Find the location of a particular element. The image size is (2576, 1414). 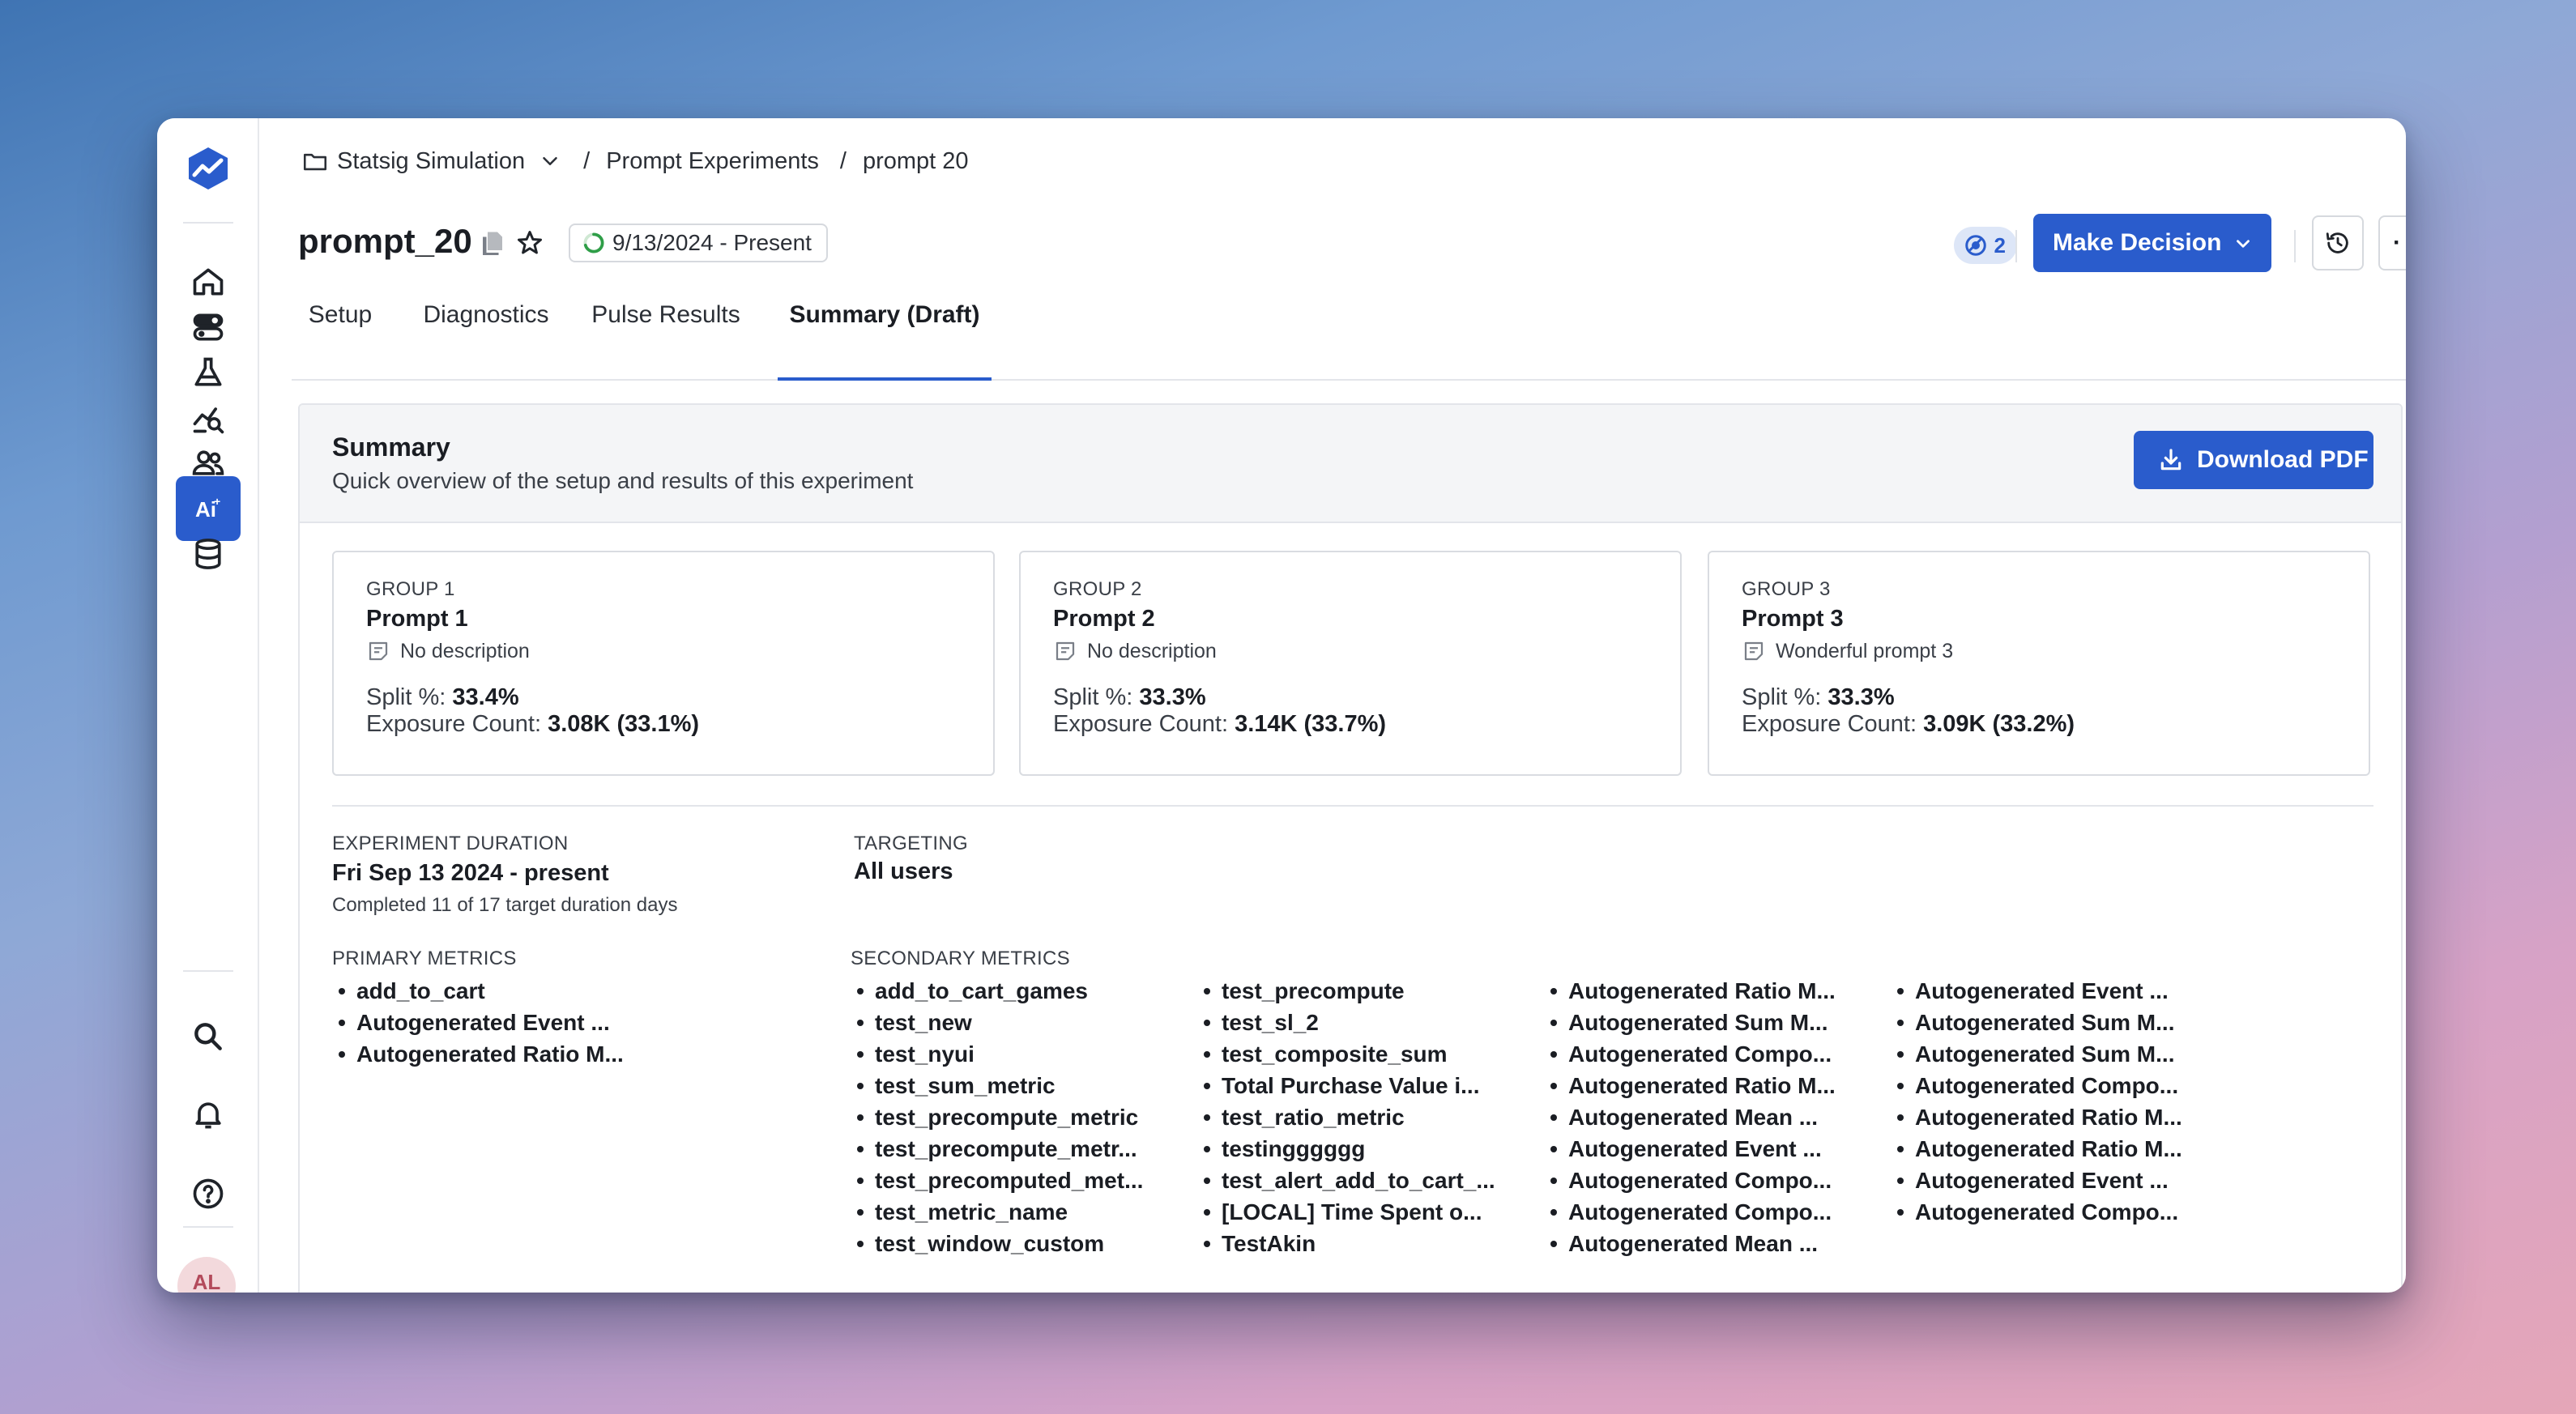

exposure-value: 3.14K (33.7%) is located at coordinates (1311, 724).